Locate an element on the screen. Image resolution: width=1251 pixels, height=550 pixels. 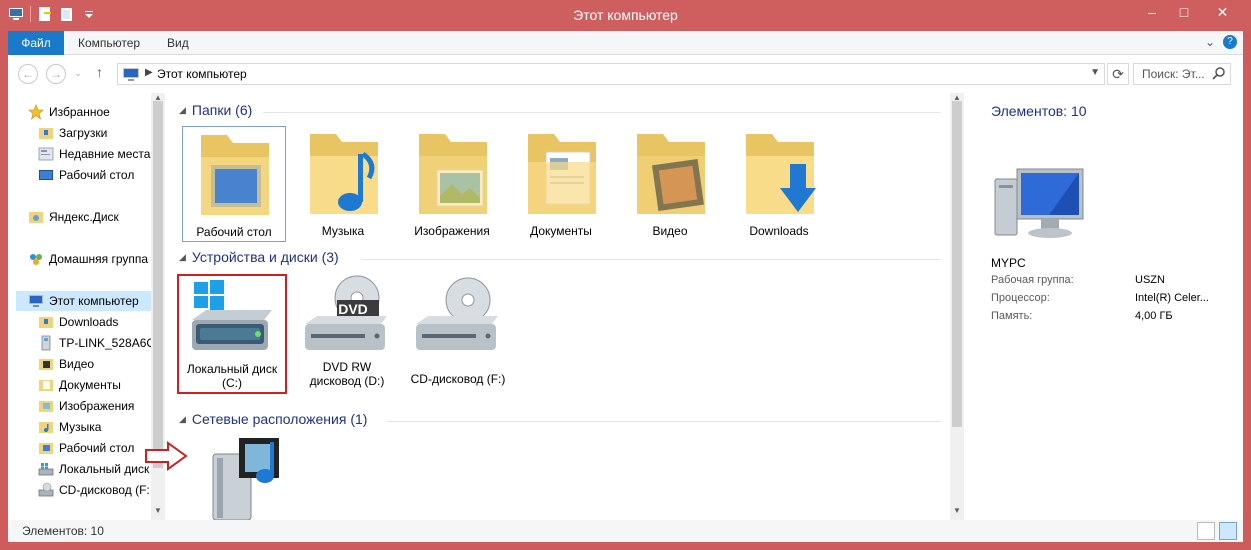
large-icons-view-icon is located at coordinates (1228, 531).